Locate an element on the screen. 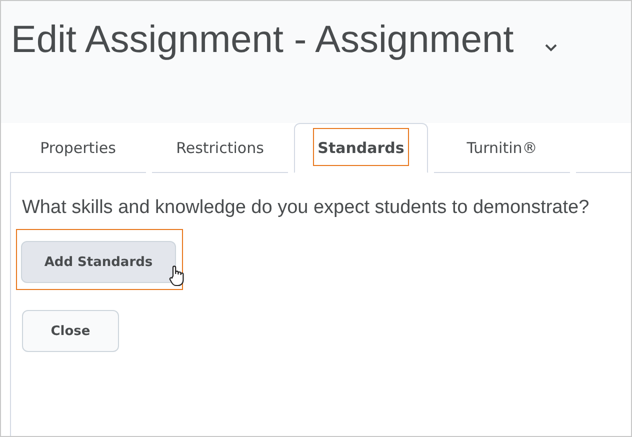 The image size is (632, 437). chevron-down-icon is located at coordinates (551, 47).